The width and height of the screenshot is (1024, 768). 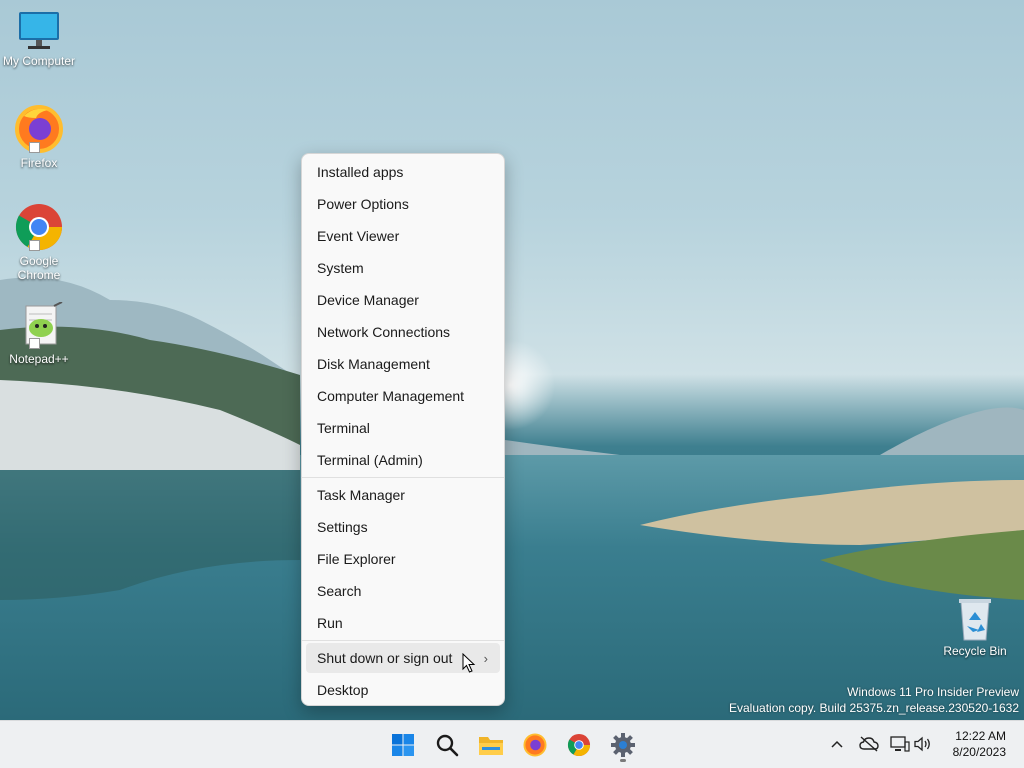 I want to click on desktop-icon-firefox: Firefox, so click(x=39, y=137).